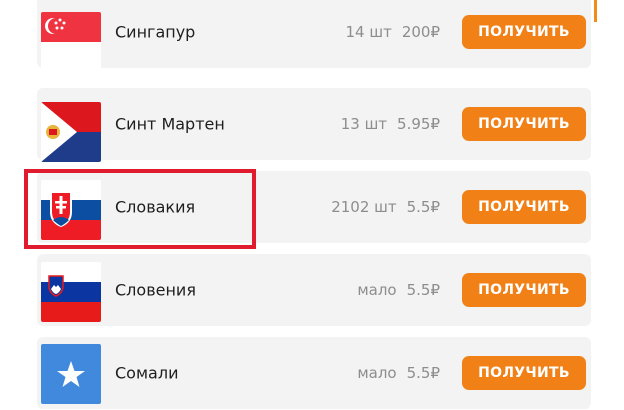 The height and width of the screenshot is (410, 624). I want to click on country-name: Словения, so click(155, 290).